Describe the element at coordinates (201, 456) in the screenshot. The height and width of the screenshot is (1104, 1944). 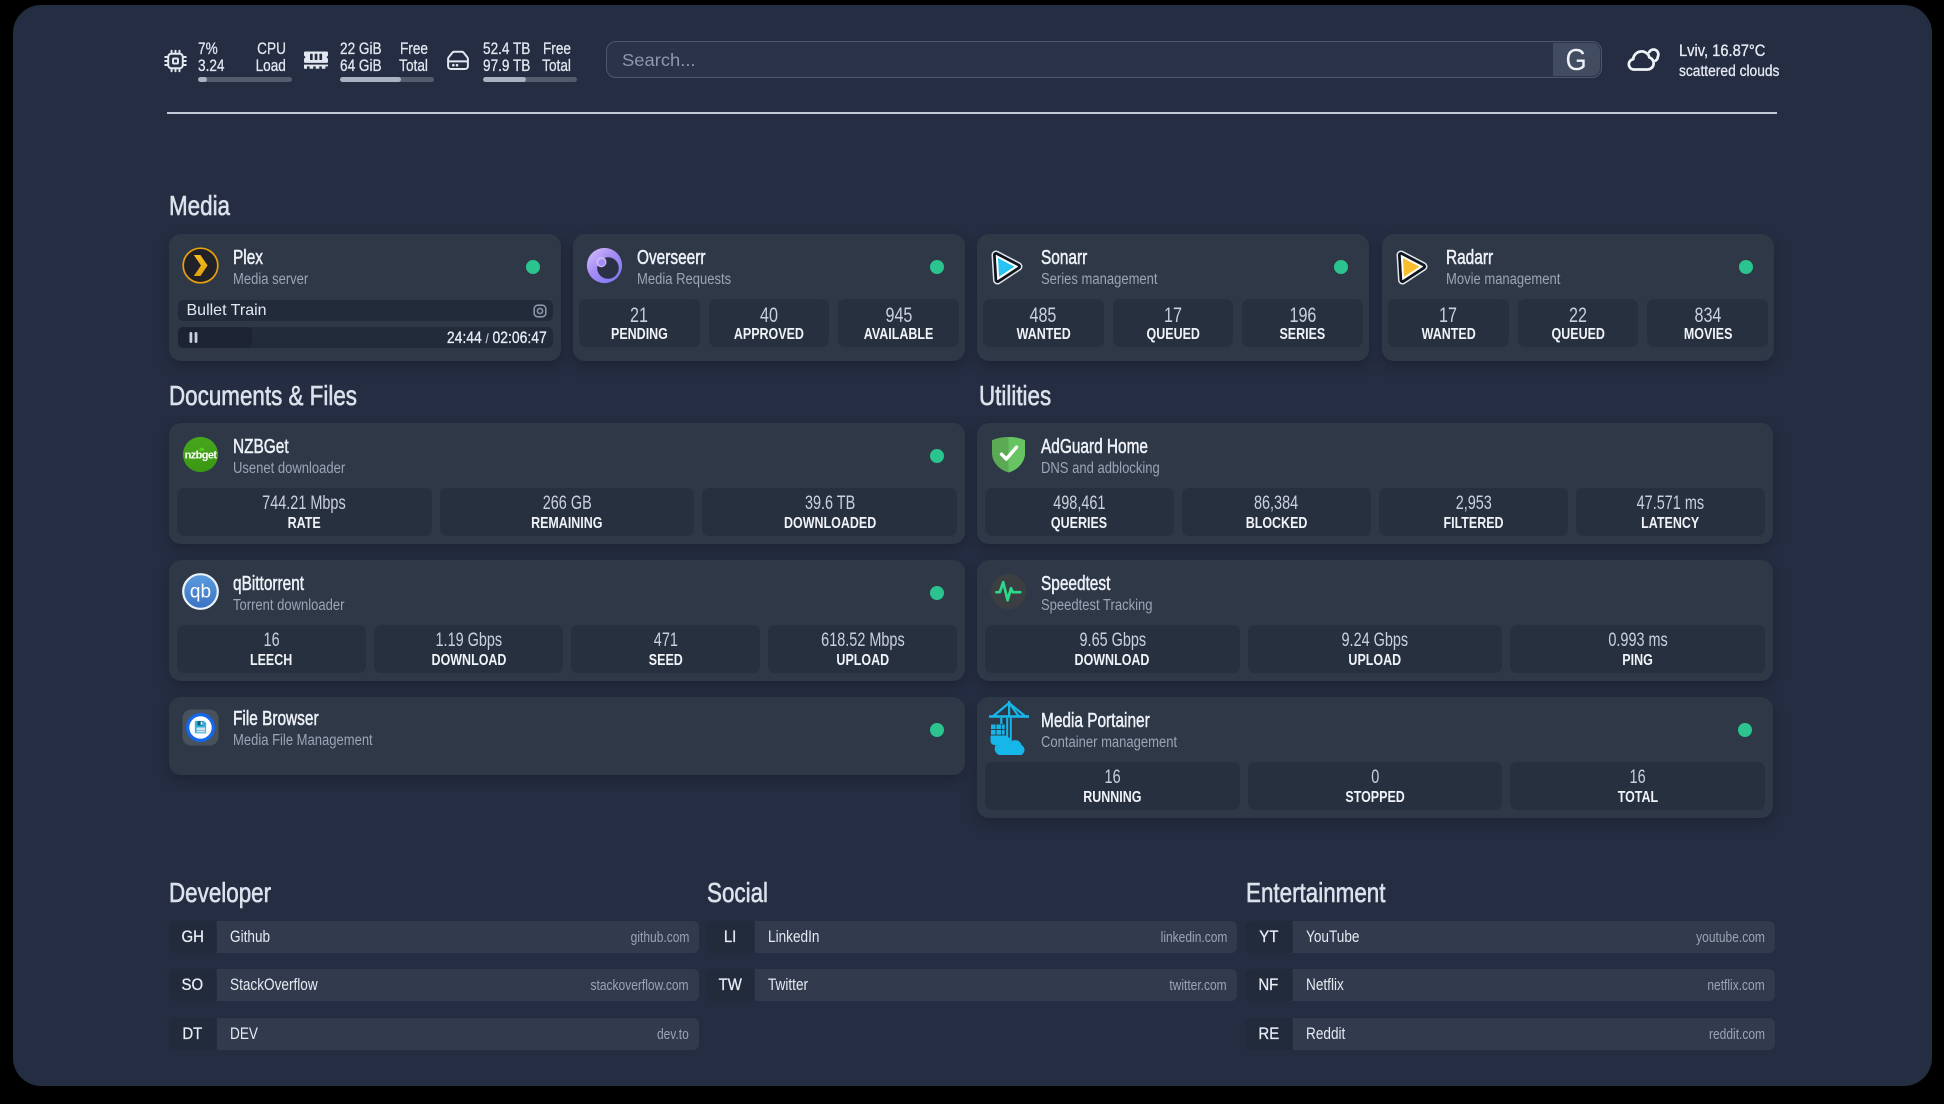
I see `svg-text: nzbget` at that location.